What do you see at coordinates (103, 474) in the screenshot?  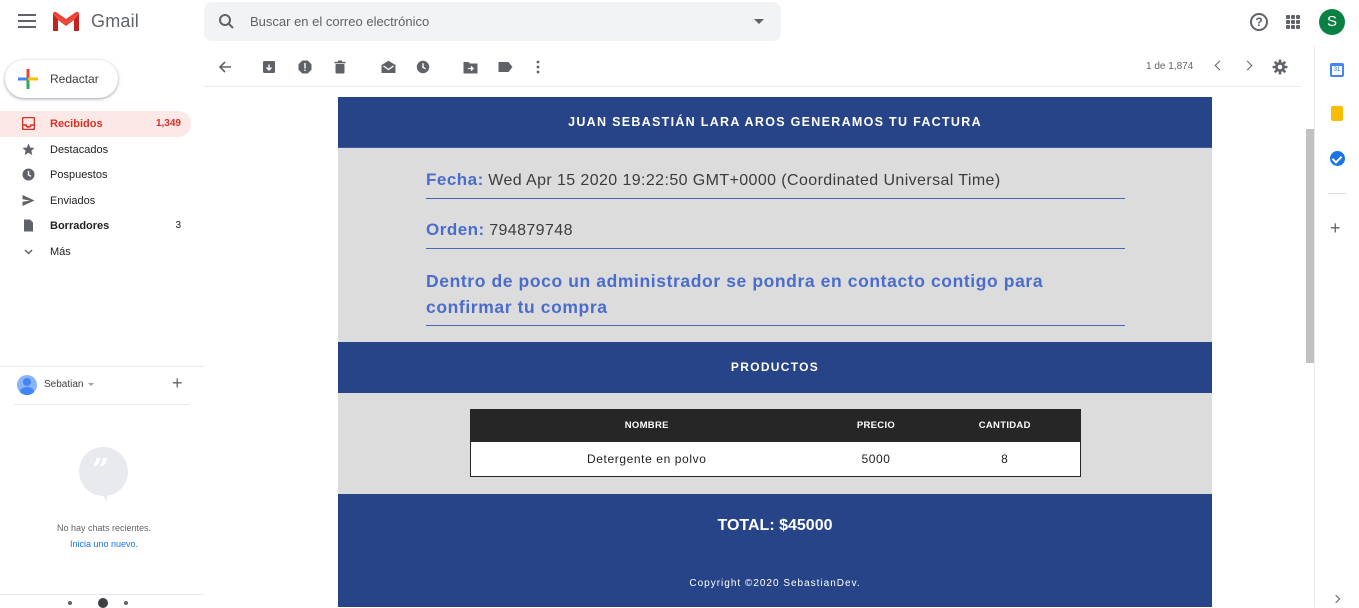 I see `chat-bubble-icon: ”` at bounding box center [103, 474].